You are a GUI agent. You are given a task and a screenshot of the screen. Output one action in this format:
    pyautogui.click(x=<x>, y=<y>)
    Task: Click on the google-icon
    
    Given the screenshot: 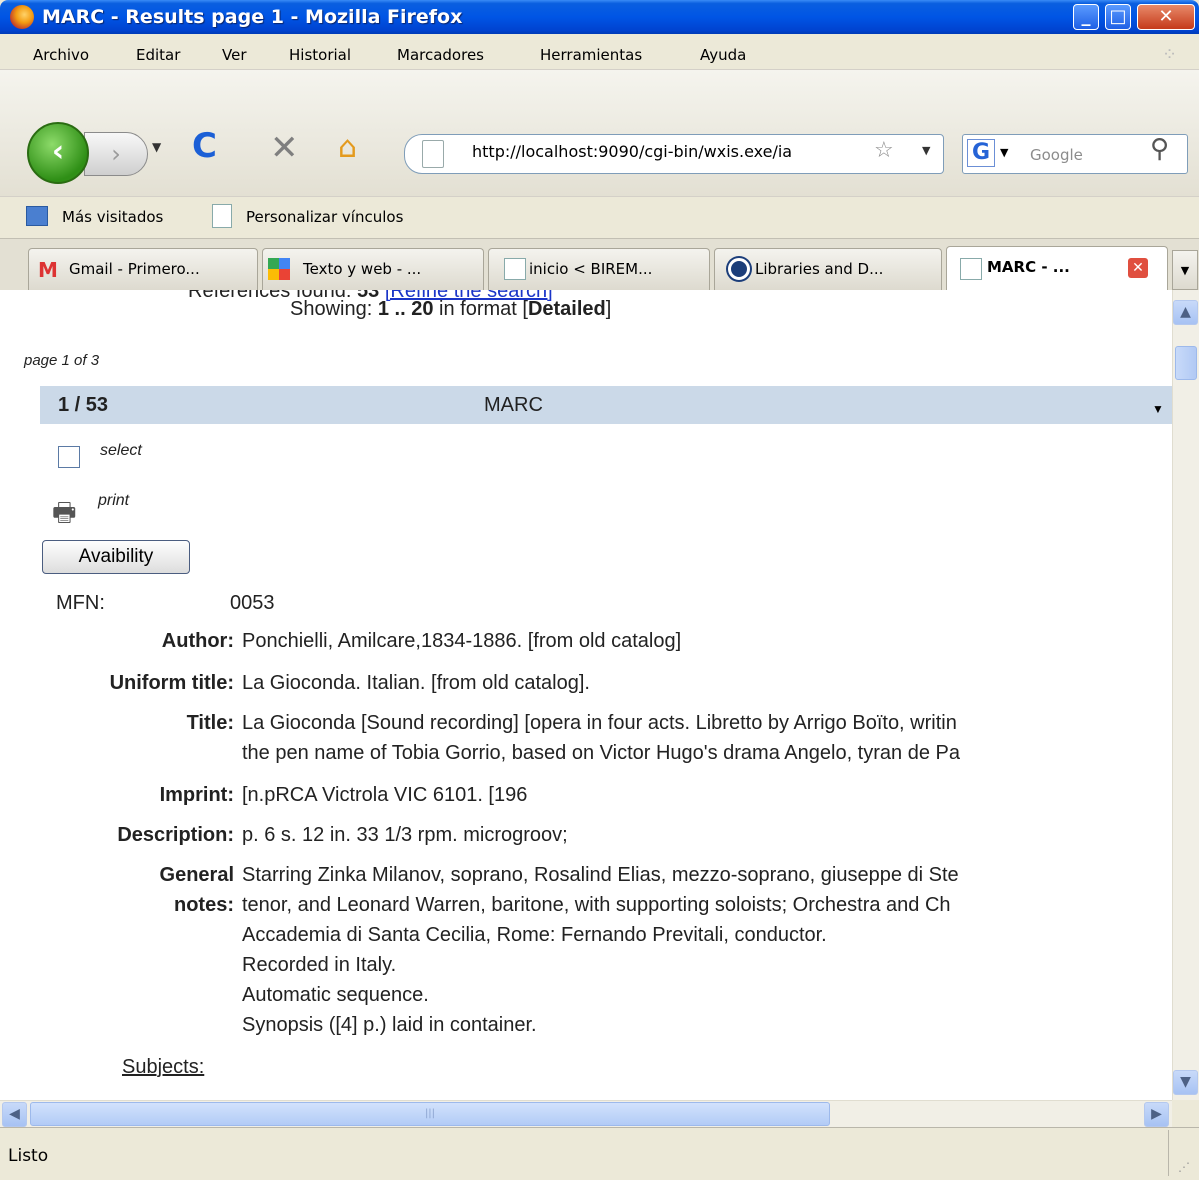 What is the action you would take?
    pyautogui.click(x=279, y=269)
    